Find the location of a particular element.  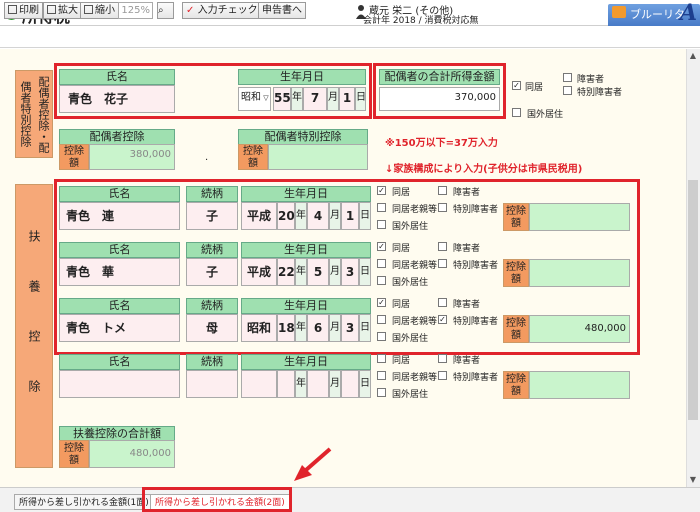

dep-era-field is located at coordinates (259, 384).